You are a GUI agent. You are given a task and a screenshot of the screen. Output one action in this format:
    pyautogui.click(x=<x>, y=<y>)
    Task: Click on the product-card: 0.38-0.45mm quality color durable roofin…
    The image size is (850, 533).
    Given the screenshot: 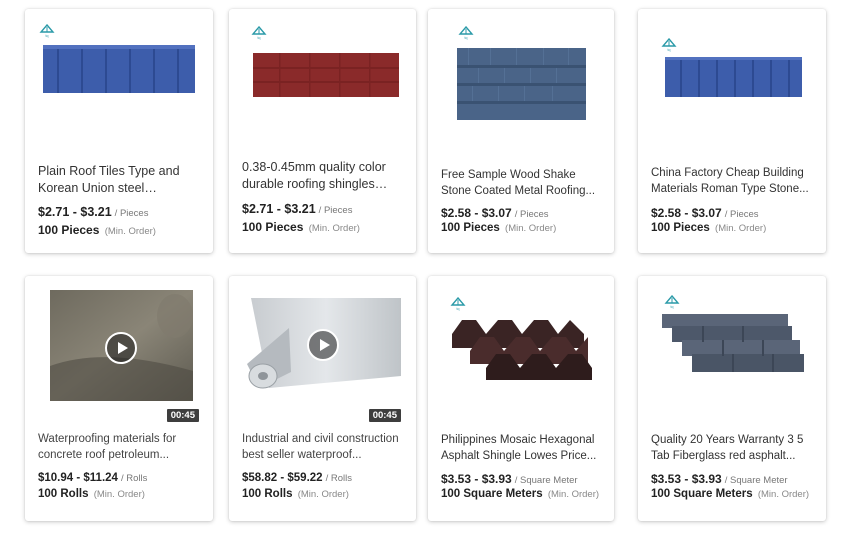 What is the action you would take?
    pyautogui.click(x=322, y=131)
    